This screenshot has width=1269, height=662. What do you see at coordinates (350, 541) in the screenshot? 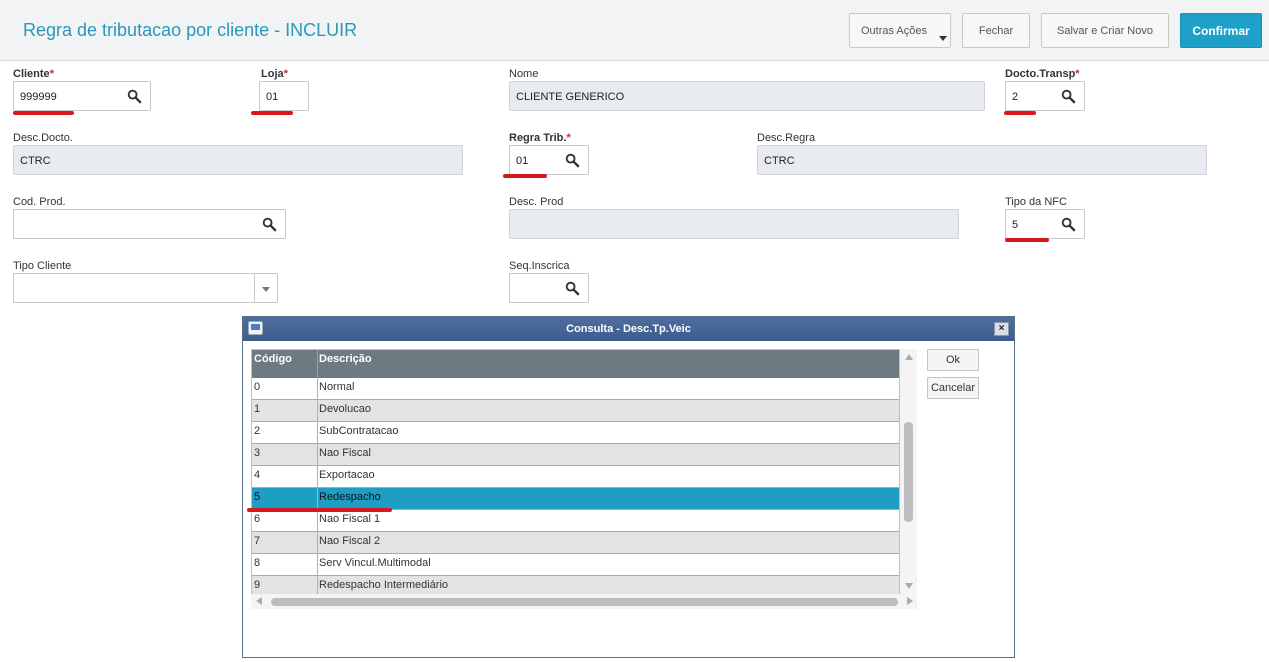
I see `cell-descricao: Nao Fiscal 2` at bounding box center [350, 541].